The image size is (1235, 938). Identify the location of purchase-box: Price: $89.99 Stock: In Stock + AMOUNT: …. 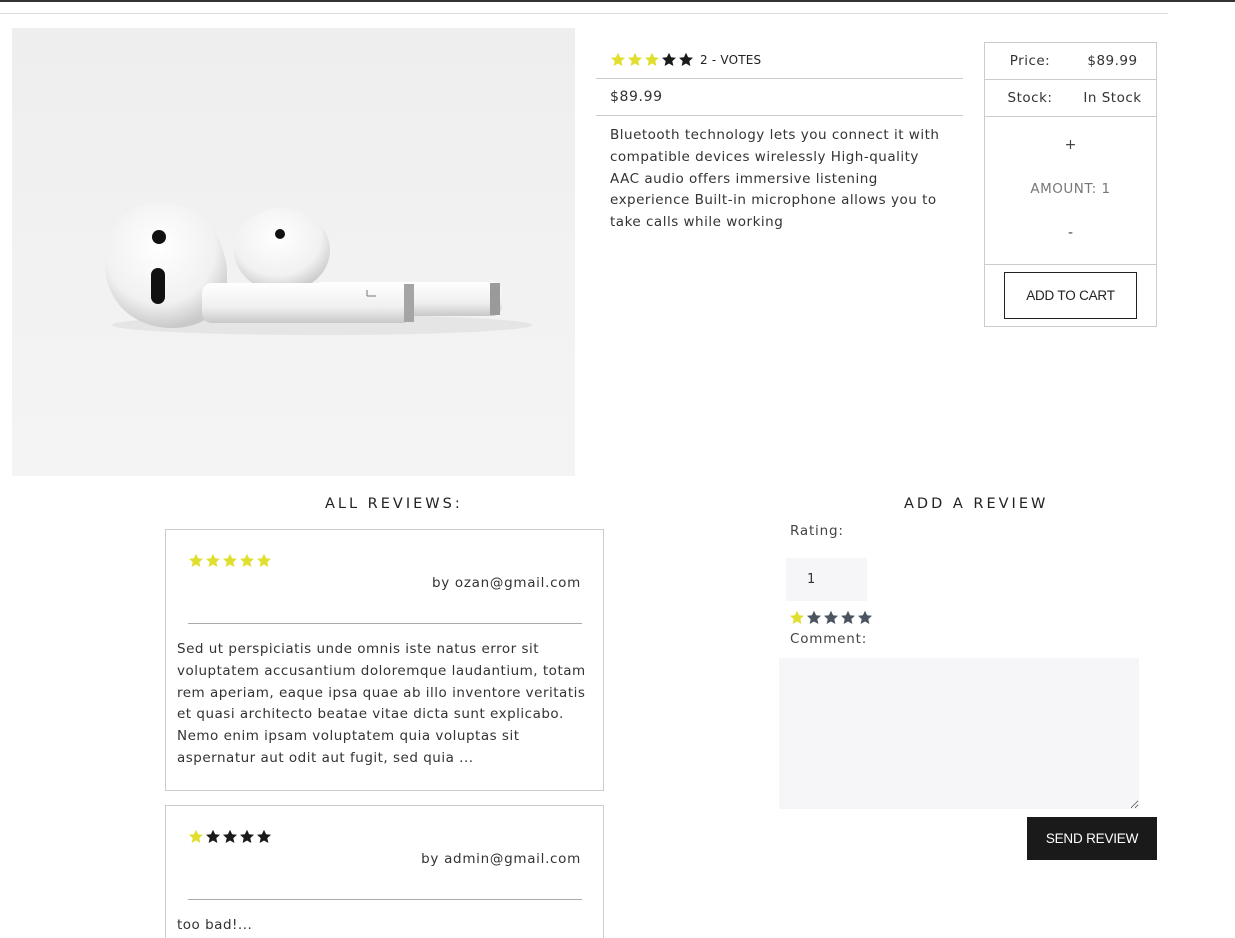
(1070, 184).